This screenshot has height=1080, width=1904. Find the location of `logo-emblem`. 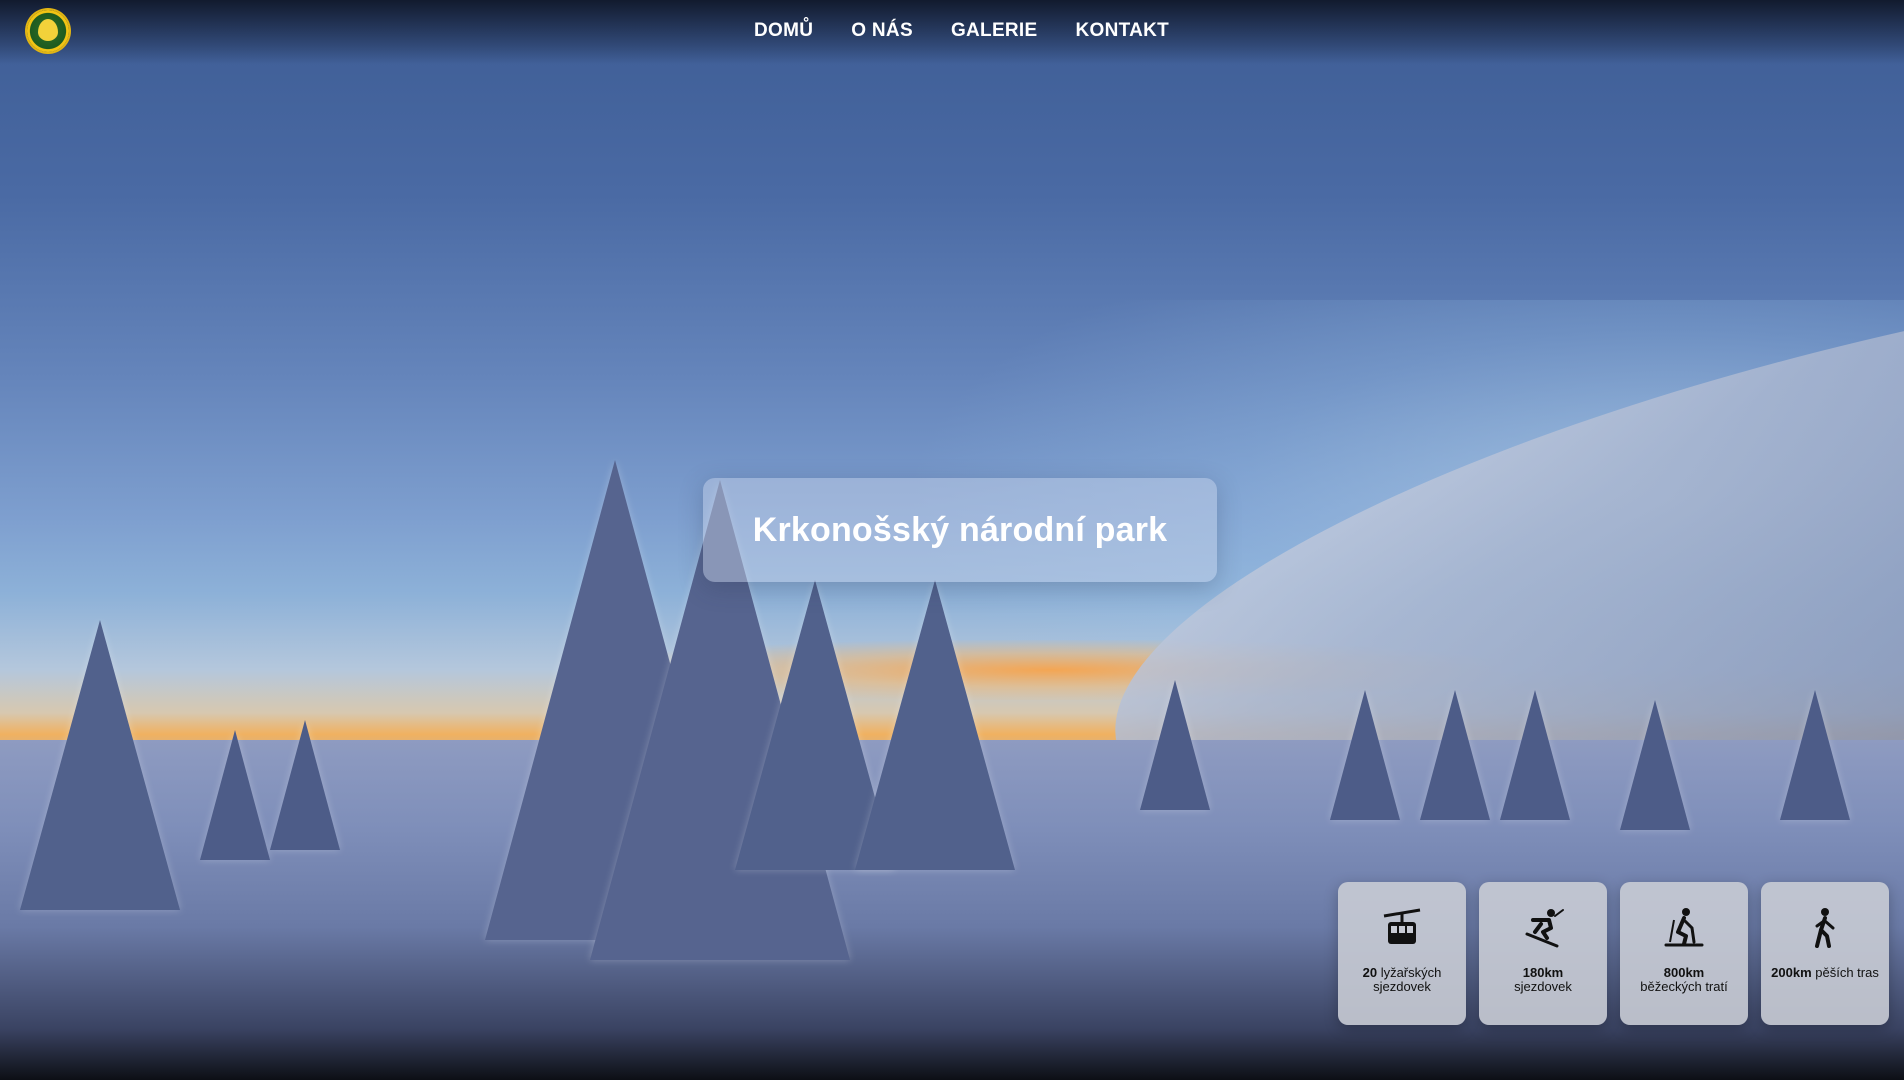

logo-emblem is located at coordinates (48, 30).